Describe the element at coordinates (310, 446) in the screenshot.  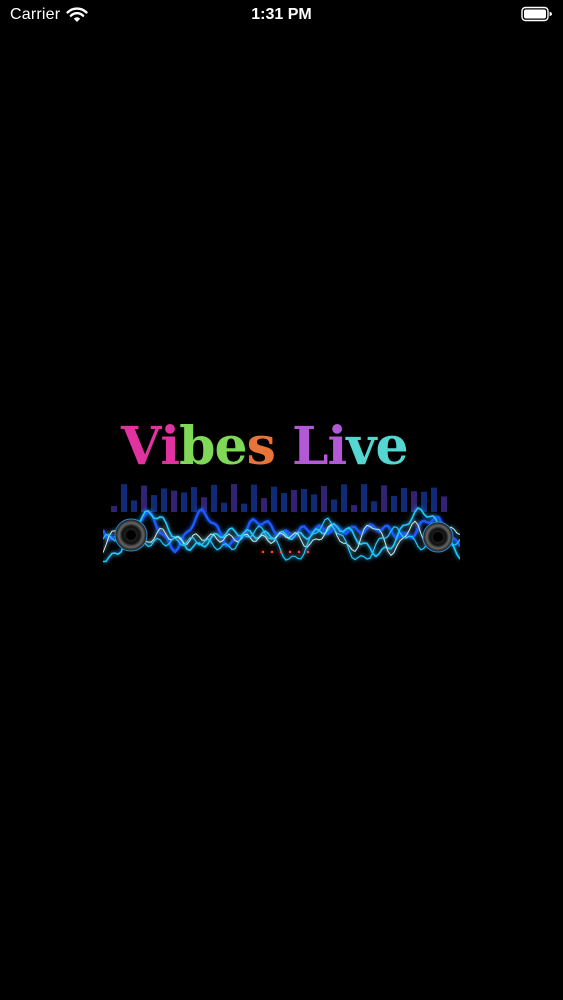
I see `logo-letter: L` at that location.